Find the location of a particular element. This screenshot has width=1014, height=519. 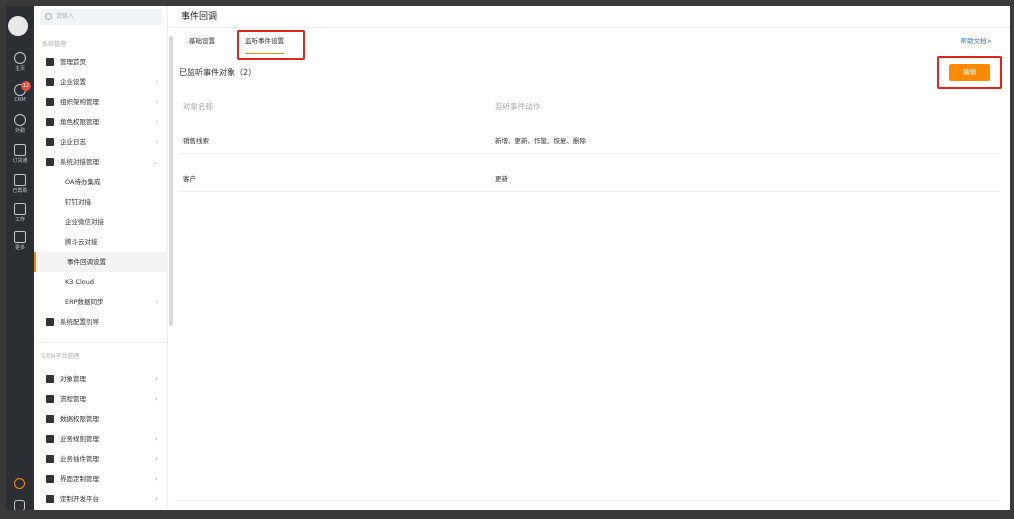

sidebar-item-plugins: 业务插件管理 › is located at coordinates (101, 459).